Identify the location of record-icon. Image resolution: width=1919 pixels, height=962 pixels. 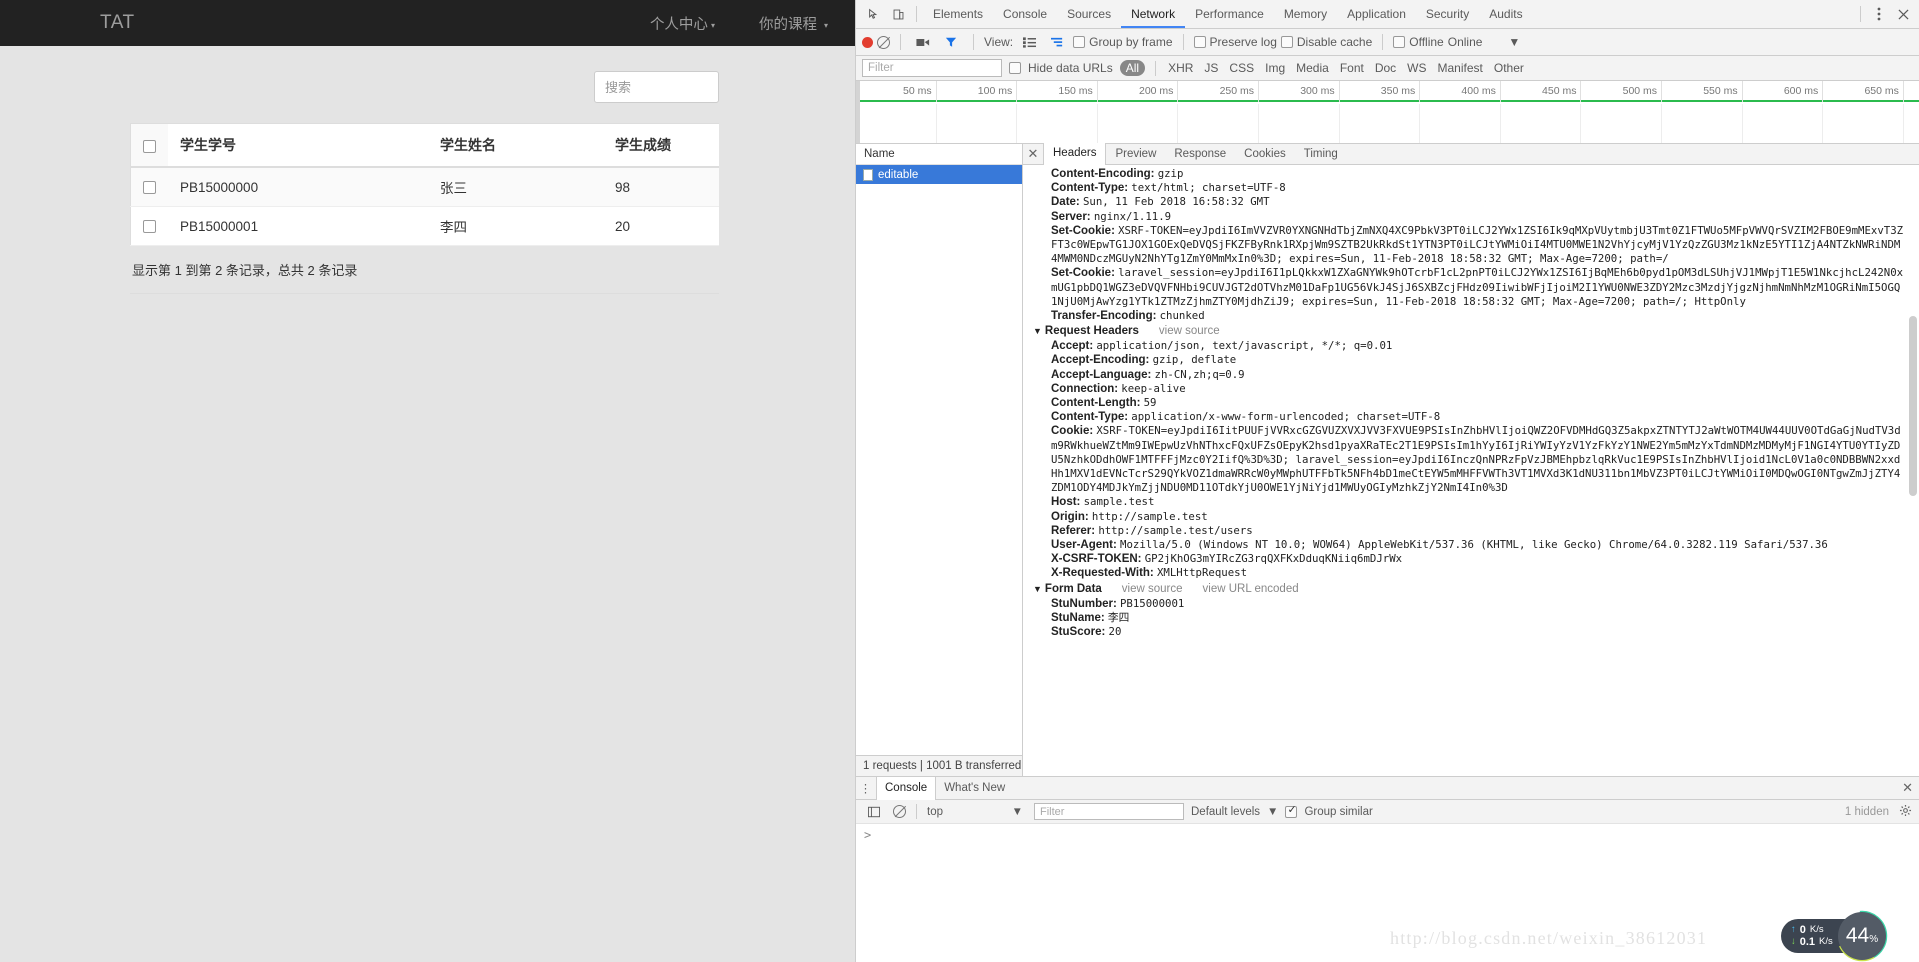
(867, 42).